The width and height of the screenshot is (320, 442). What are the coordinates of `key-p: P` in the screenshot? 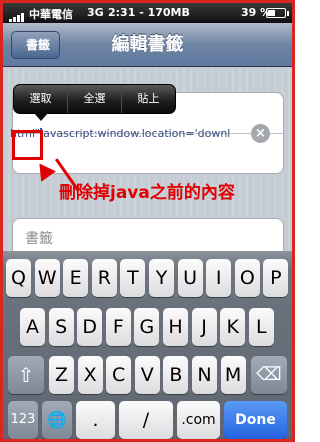 It's located at (276, 278).